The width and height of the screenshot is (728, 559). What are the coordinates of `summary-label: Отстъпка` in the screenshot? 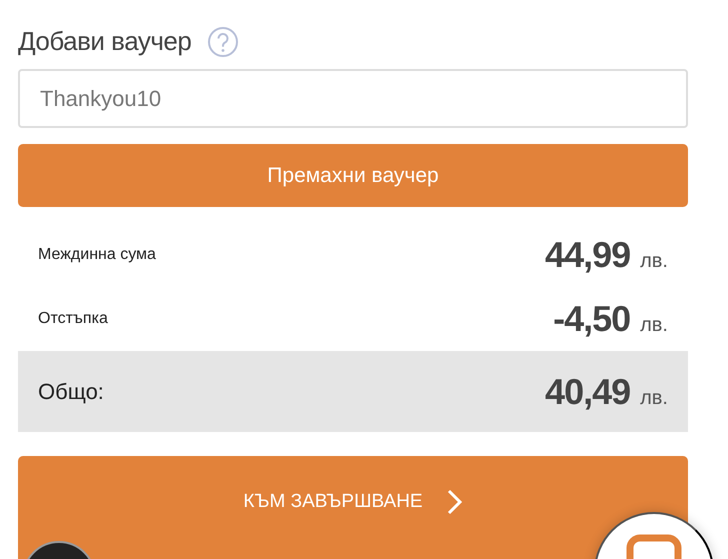 It's located at (73, 319).